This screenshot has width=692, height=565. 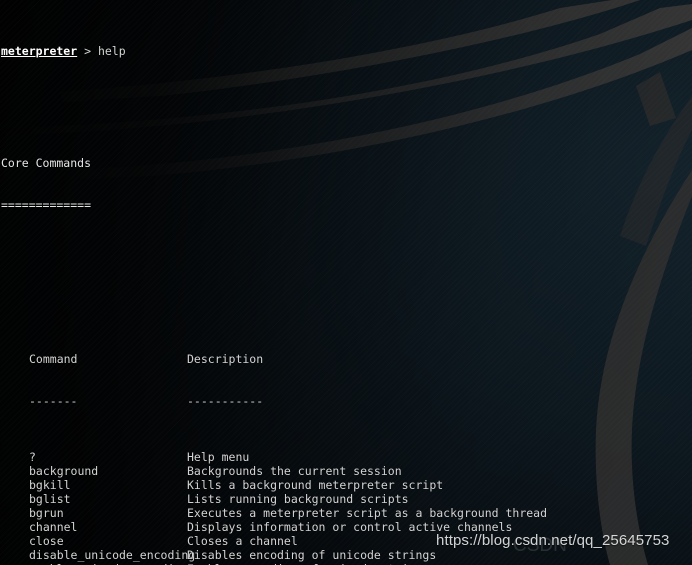 What do you see at coordinates (346, 359) in the screenshot?
I see `table-header-core: Command Description` at bounding box center [346, 359].